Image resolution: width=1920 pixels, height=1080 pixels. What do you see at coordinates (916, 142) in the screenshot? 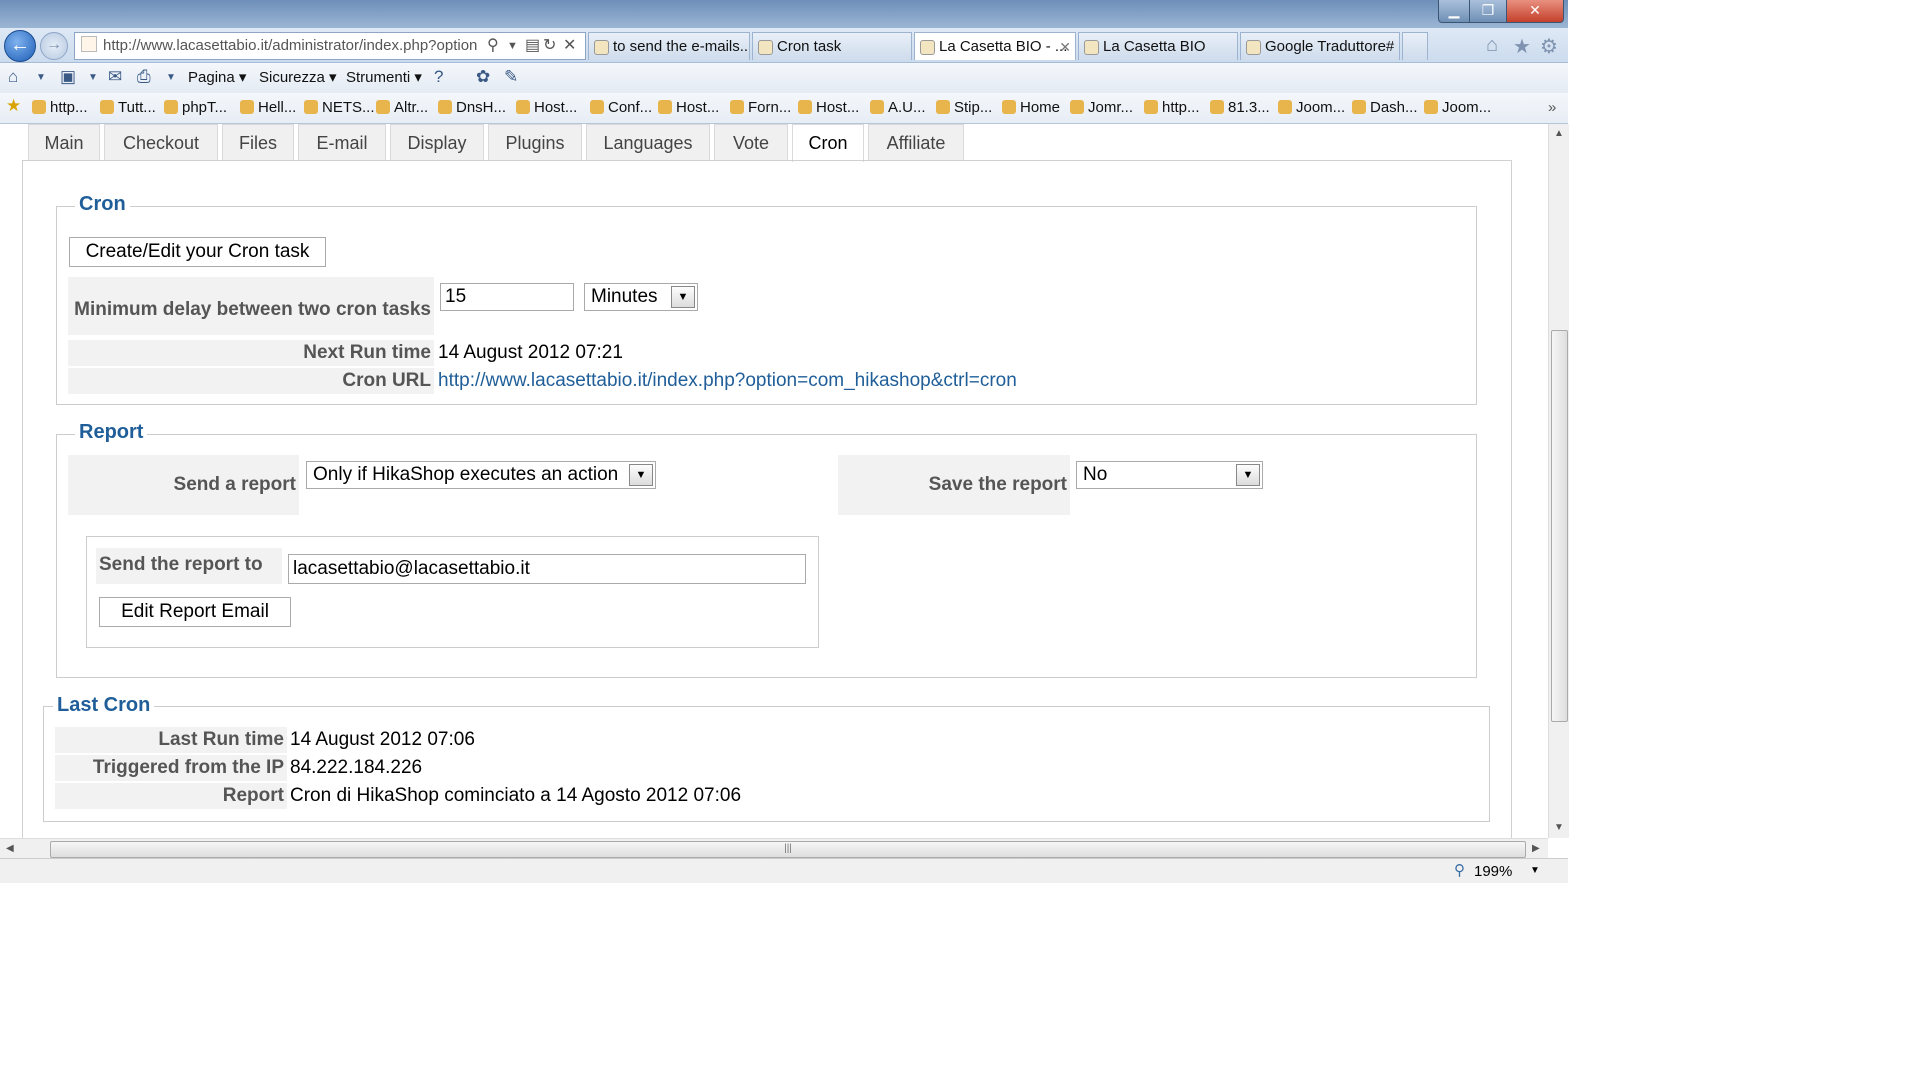
I see `tab-affiliate: Affiliate` at bounding box center [916, 142].